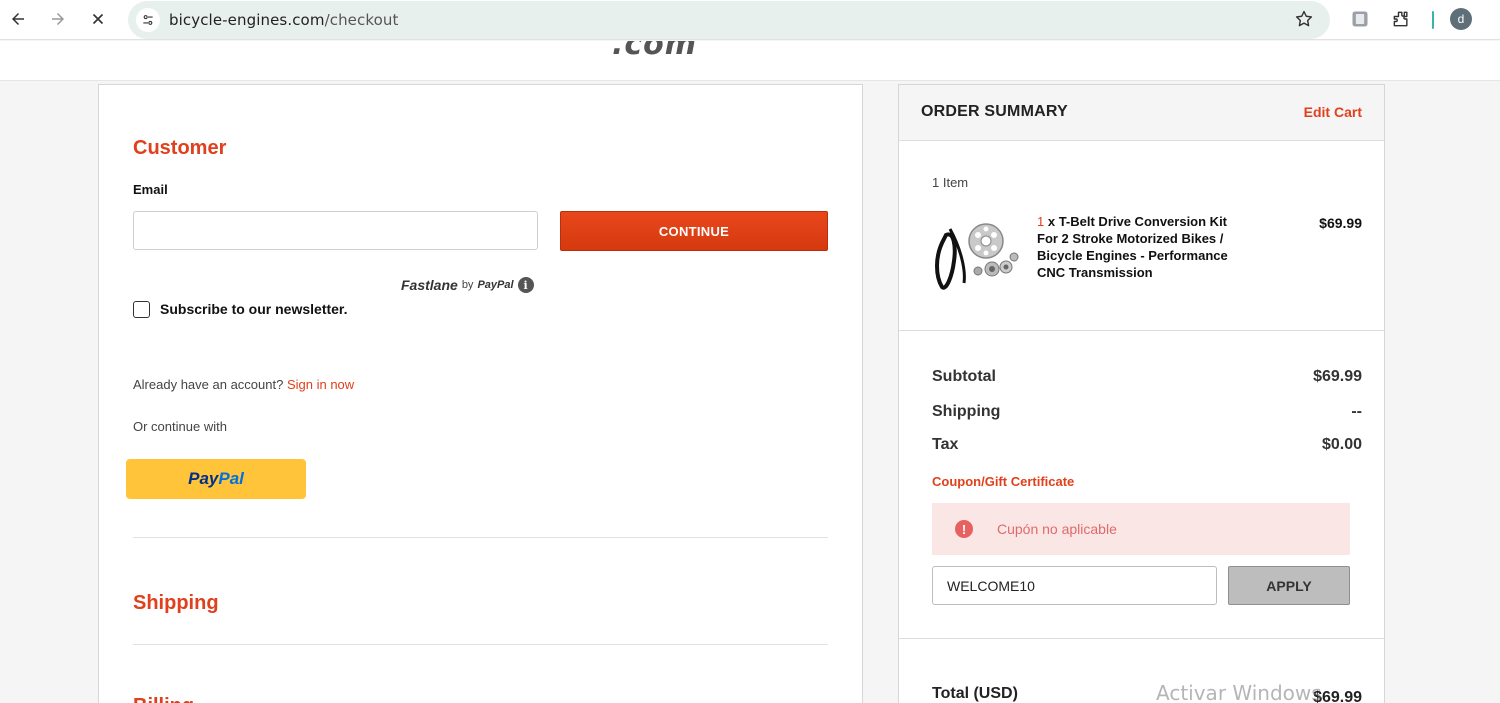  What do you see at coordinates (1340, 223) in the screenshot?
I see `product-price: $69.99` at bounding box center [1340, 223].